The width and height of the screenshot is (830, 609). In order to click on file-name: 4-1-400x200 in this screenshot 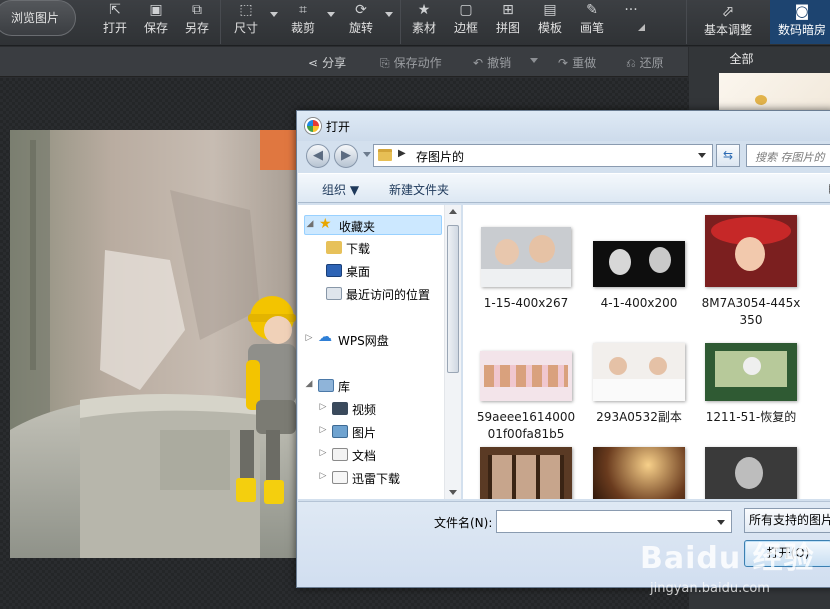, I will do `click(639, 303)`.